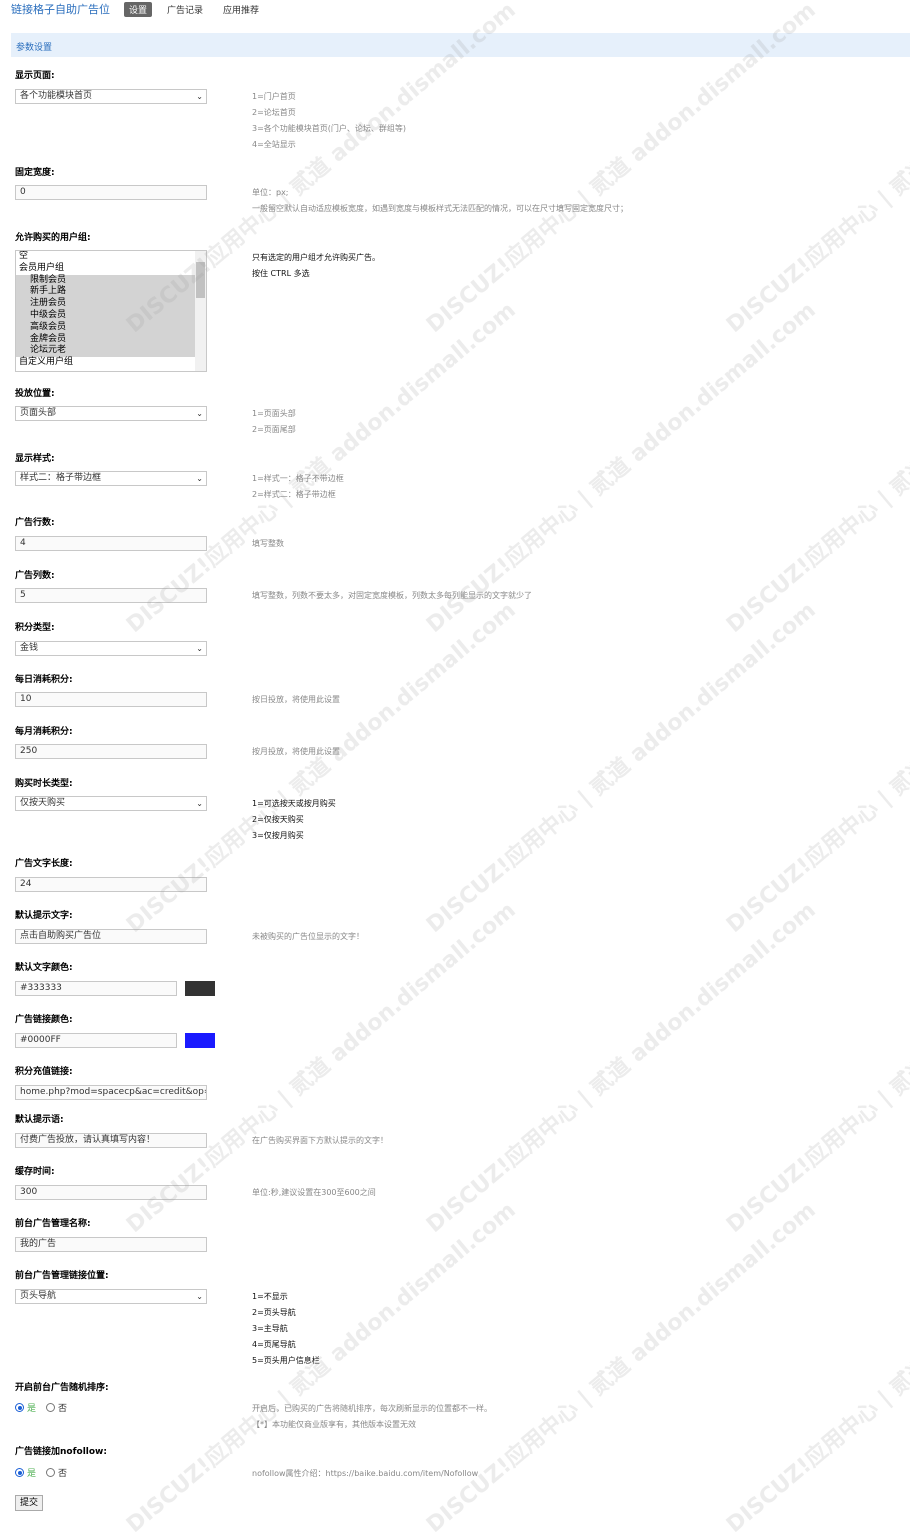 The height and width of the screenshot is (1539, 910). What do you see at coordinates (44, 1072) in the screenshot?
I see `recharge-link-label: 积分充值链接:` at bounding box center [44, 1072].